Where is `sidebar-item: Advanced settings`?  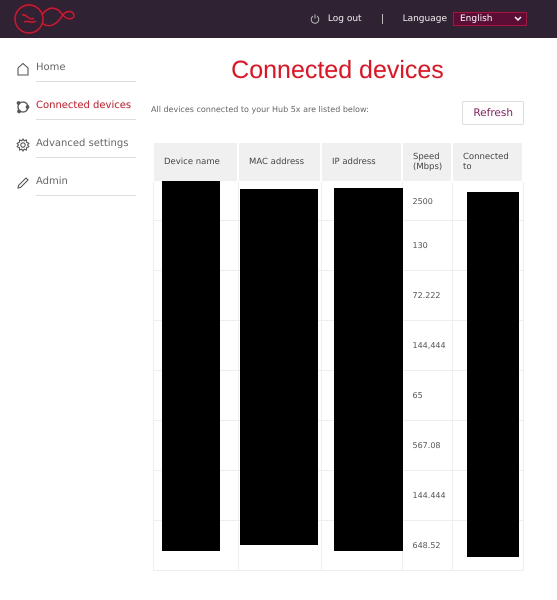 sidebar-item: Advanced settings is located at coordinates (86, 145).